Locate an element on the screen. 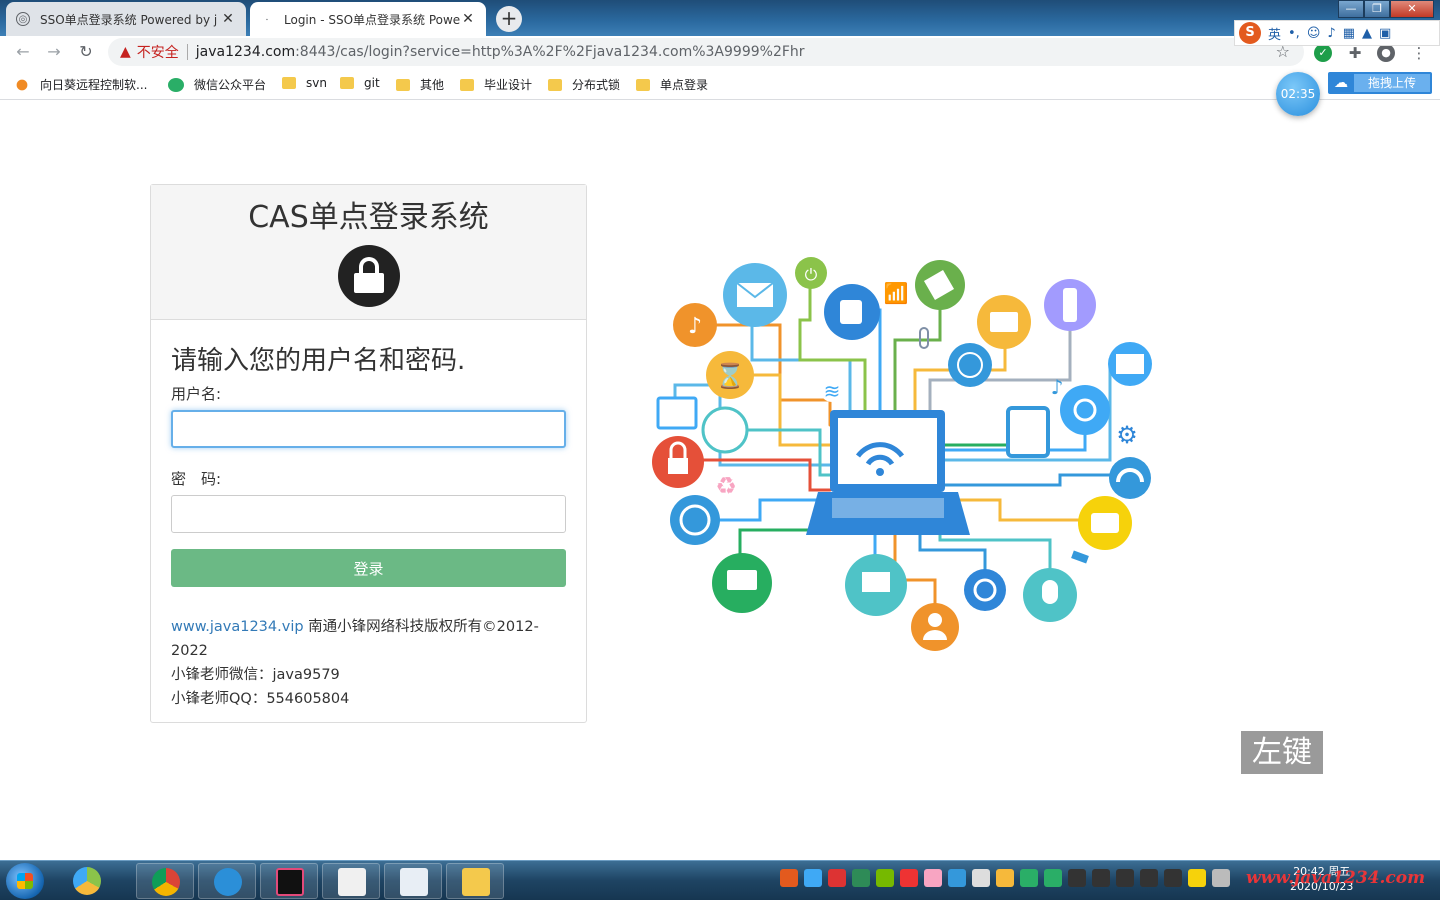  bookmark-wechat: 微信公众平台 is located at coordinates (217, 84).